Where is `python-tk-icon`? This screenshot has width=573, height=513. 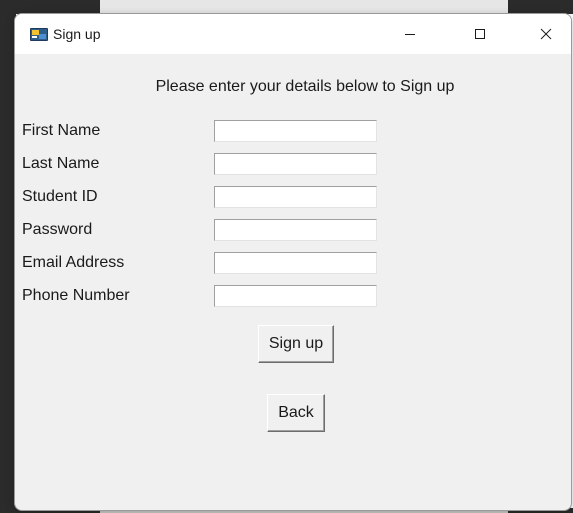
python-tk-icon is located at coordinates (39, 34).